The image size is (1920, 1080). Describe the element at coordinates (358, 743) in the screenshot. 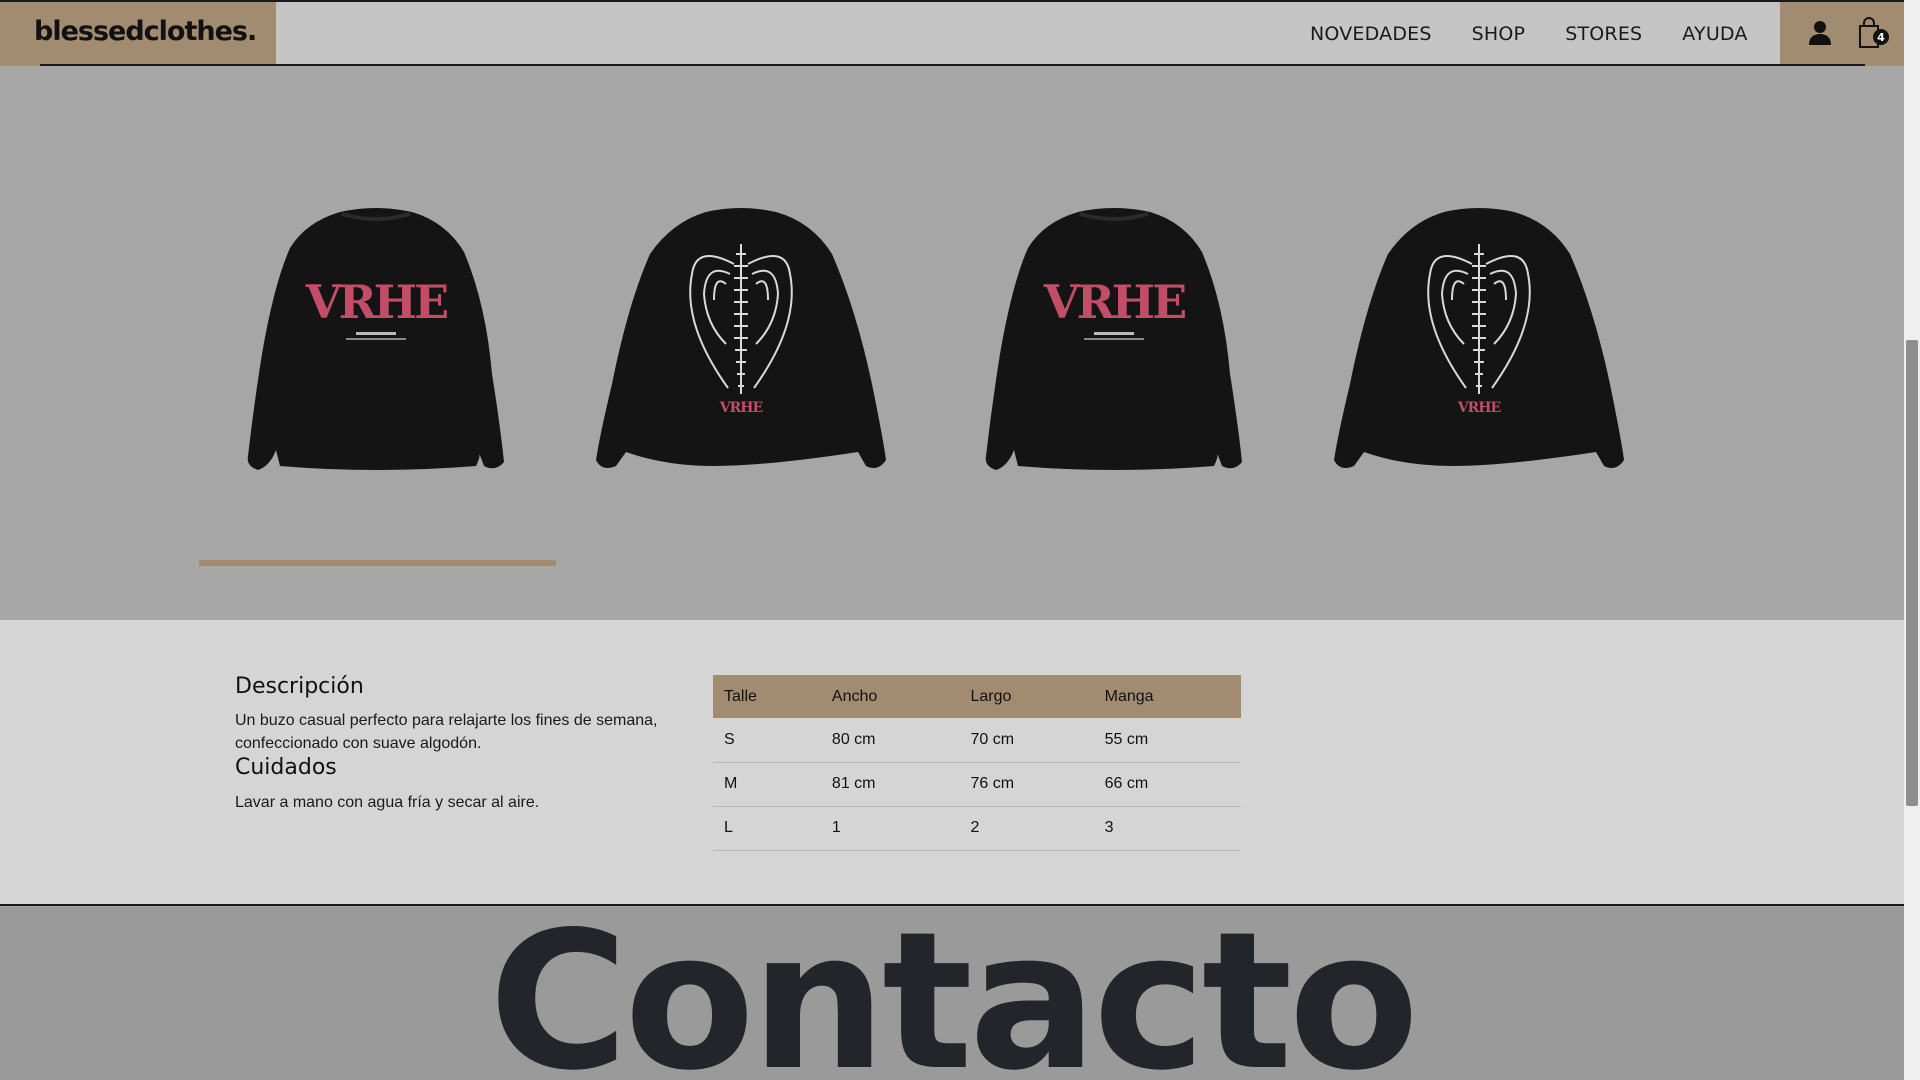

I see `description-line-2: confeccionado con suave algodón.` at that location.